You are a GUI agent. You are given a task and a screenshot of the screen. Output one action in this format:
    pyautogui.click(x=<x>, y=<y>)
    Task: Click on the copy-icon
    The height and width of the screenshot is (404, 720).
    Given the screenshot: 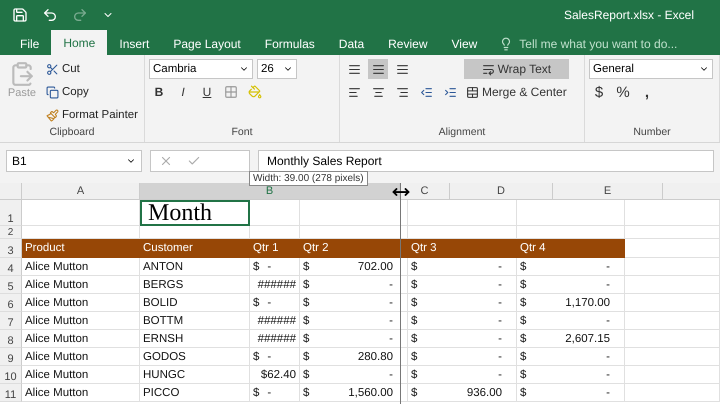 What is the action you would take?
    pyautogui.click(x=52, y=92)
    